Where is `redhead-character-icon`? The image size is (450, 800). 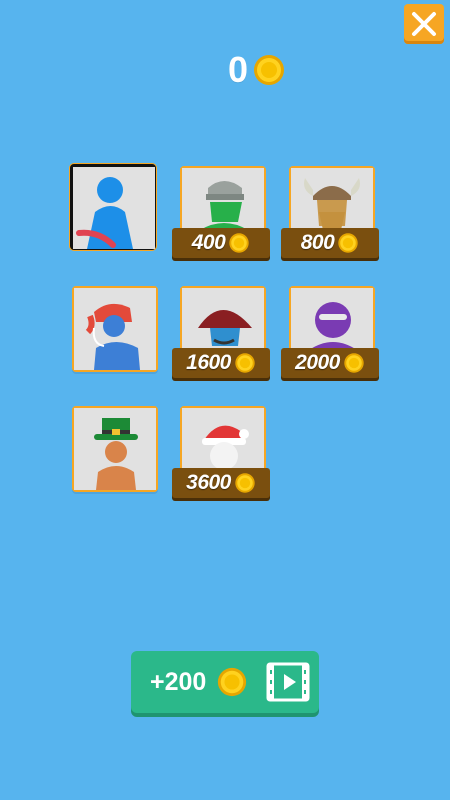
redhead-character-icon is located at coordinates (115, 329).